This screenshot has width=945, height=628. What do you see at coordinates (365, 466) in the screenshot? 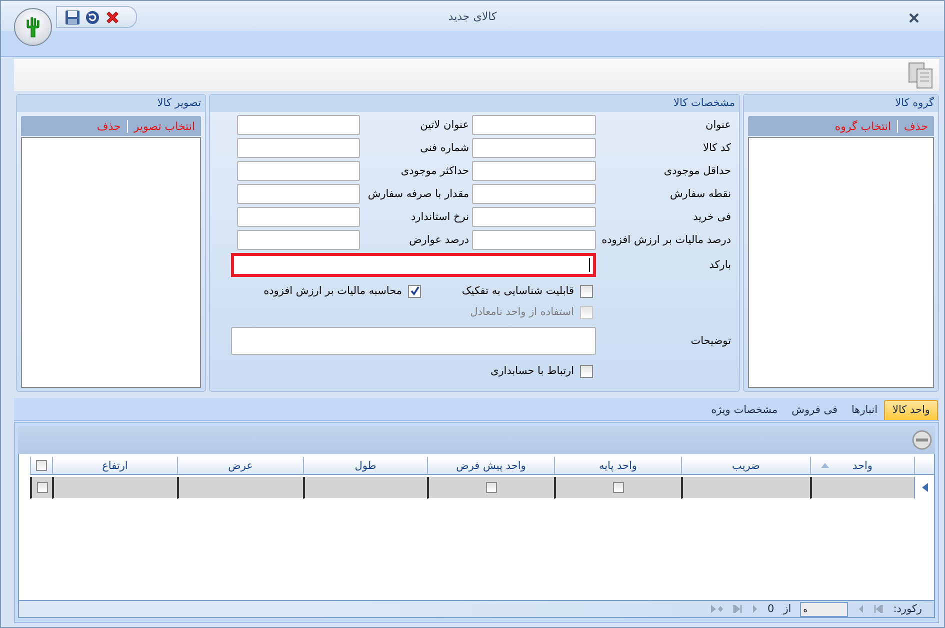
I see `column-header: طول` at bounding box center [365, 466].